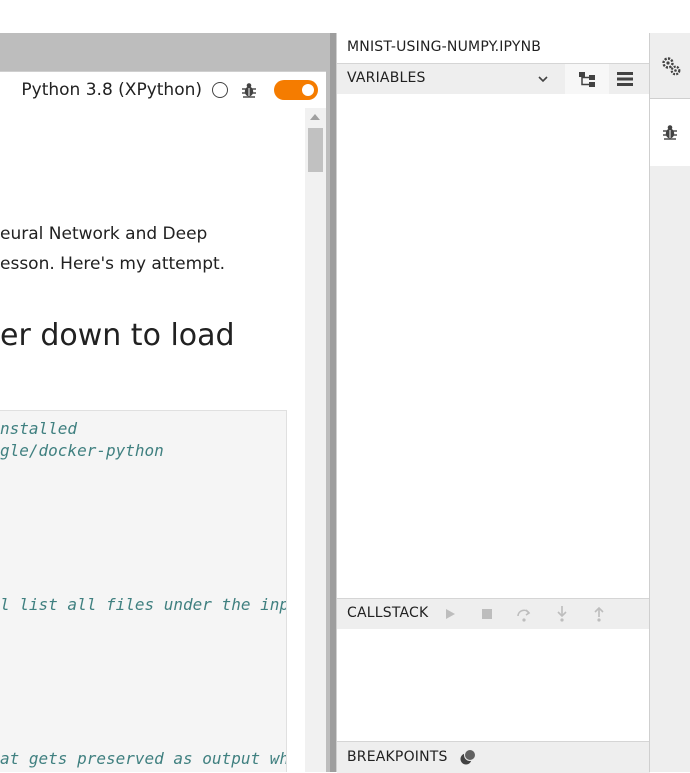 The height and width of the screenshot is (773, 690). I want to click on kernel-name: Python 3.8 (XPython), so click(111, 90).